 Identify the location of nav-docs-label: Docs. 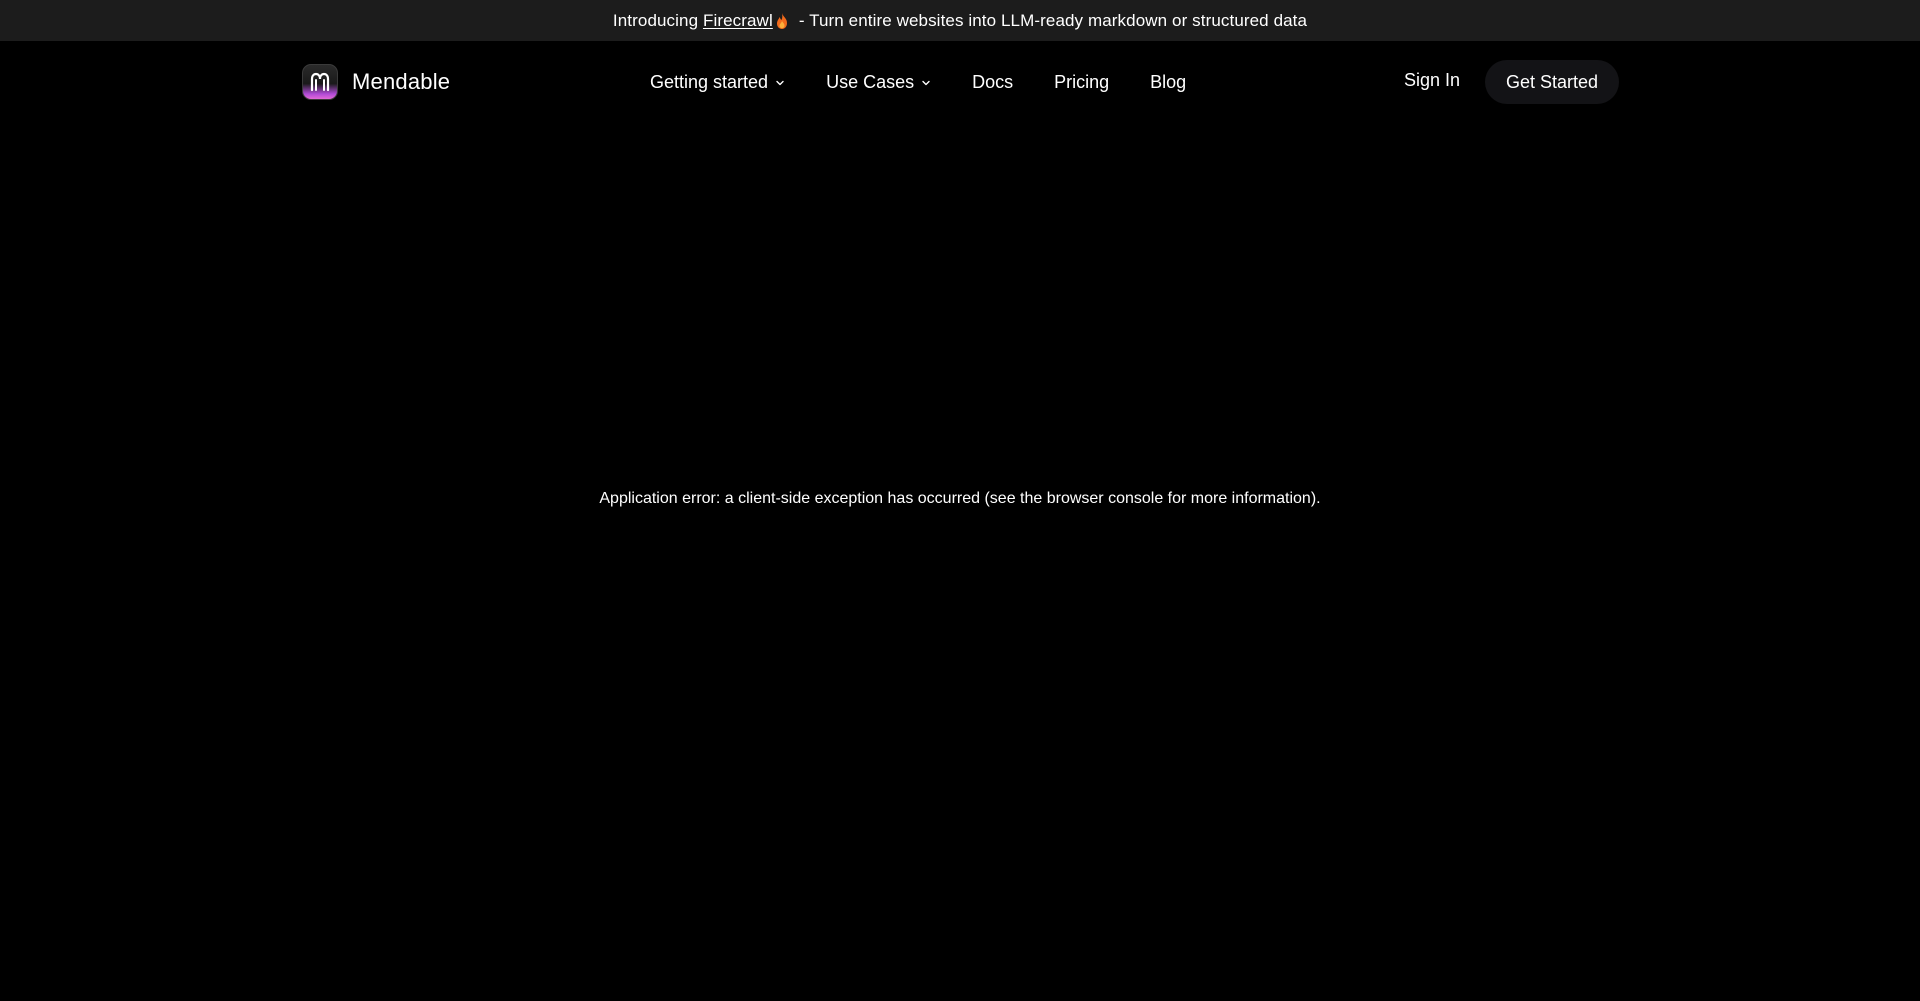
(993, 81).